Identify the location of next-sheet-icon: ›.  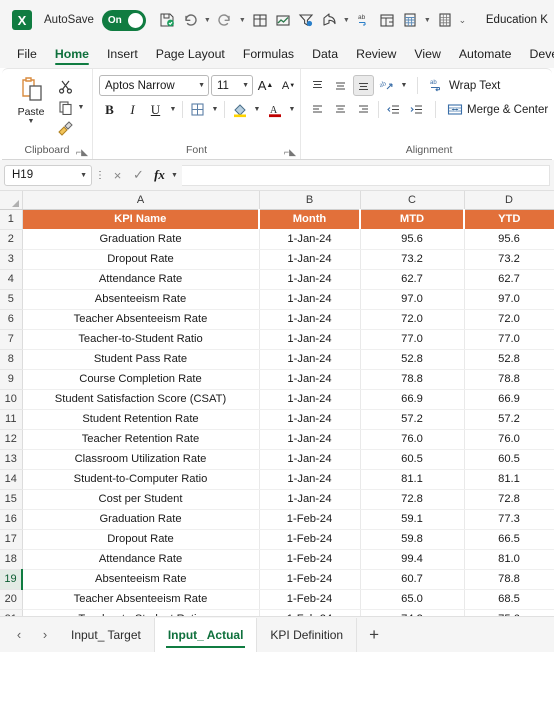
(45, 635).